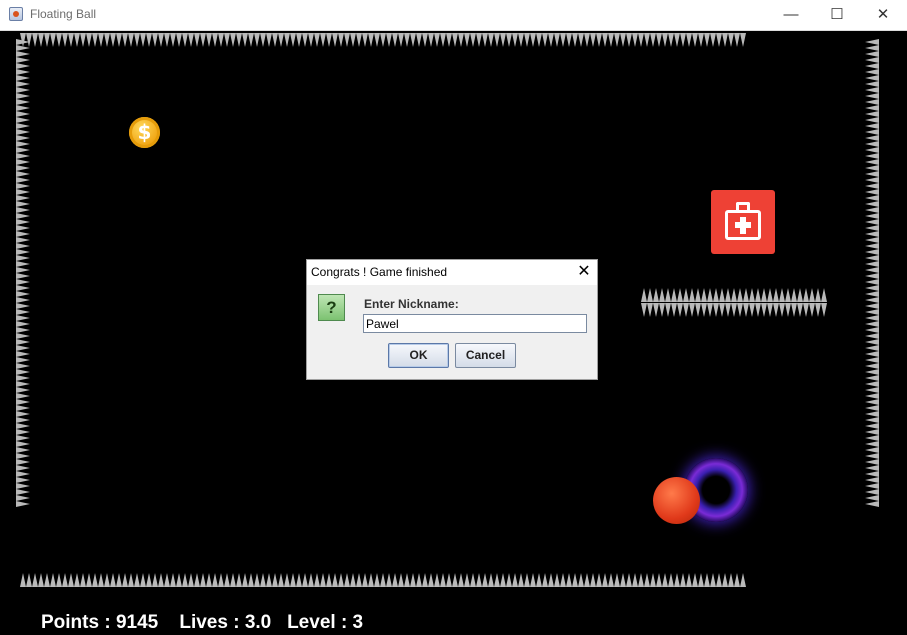  What do you see at coordinates (872, 273) in the screenshot?
I see `spikes-right-wall` at bounding box center [872, 273].